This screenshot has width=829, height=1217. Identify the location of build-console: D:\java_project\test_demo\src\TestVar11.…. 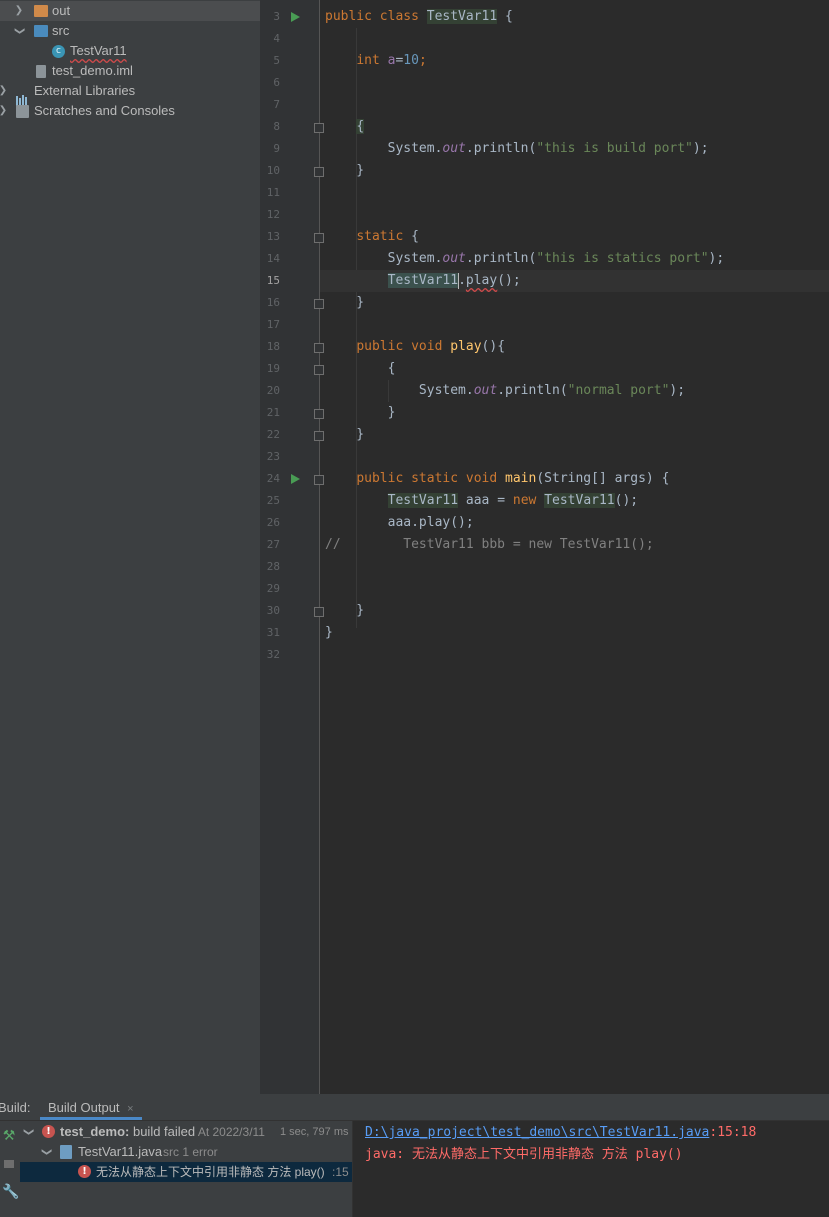
(591, 1169).